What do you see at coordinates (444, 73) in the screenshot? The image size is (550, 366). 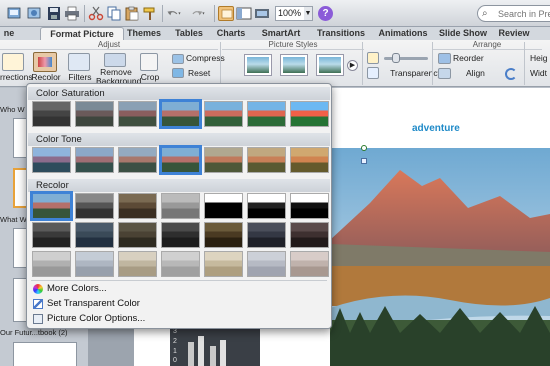 I see `align-icon` at bounding box center [444, 73].